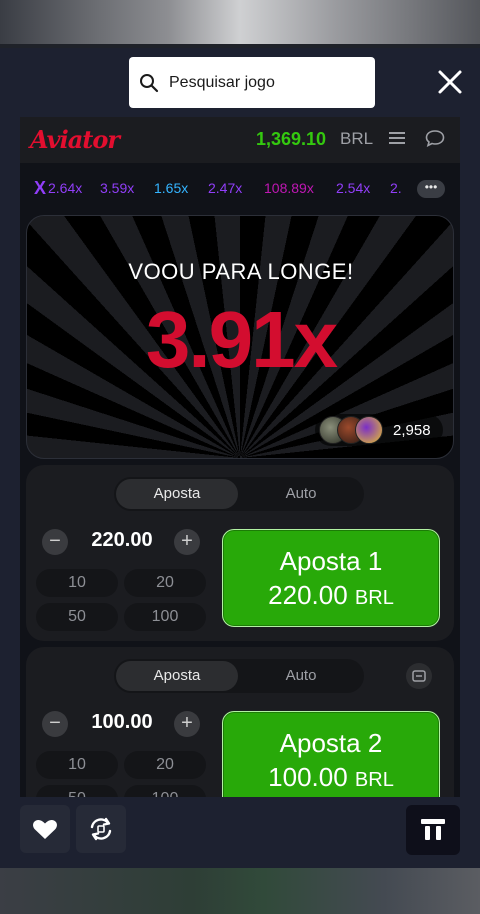 This screenshot has width=480, height=914. I want to click on history-item: 2.54x, so click(353, 188).